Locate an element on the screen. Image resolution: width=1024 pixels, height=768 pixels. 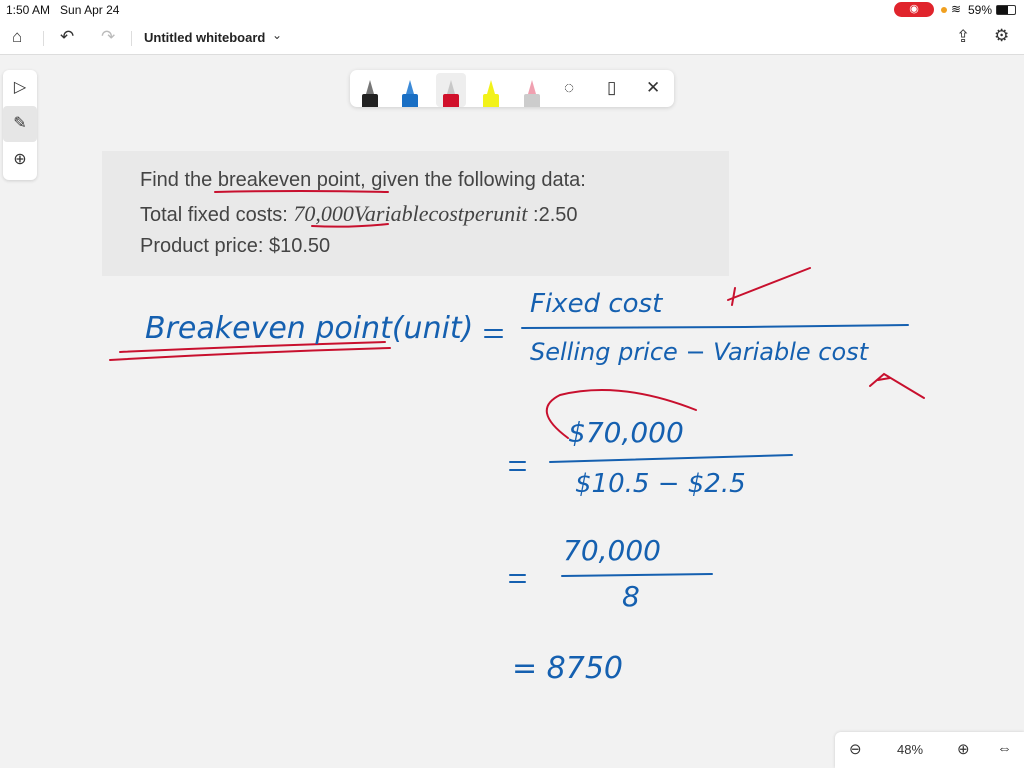
ink-step2-numerator: 70,000 is located at coordinates (612, 550).